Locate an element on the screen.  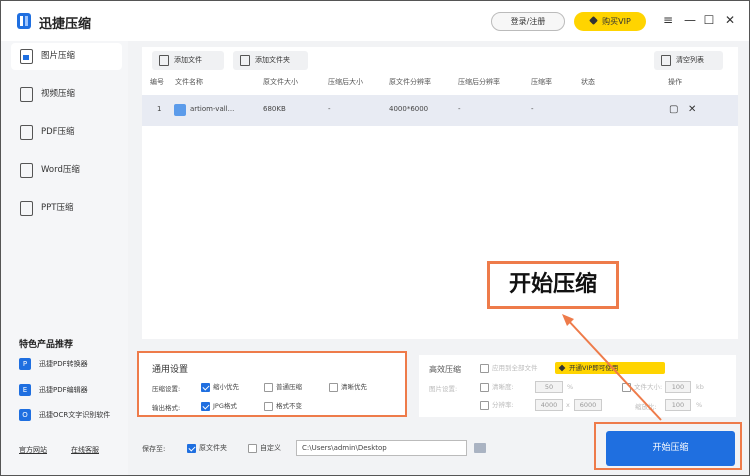
minimize-icon: — is located at coordinates (690, 20).